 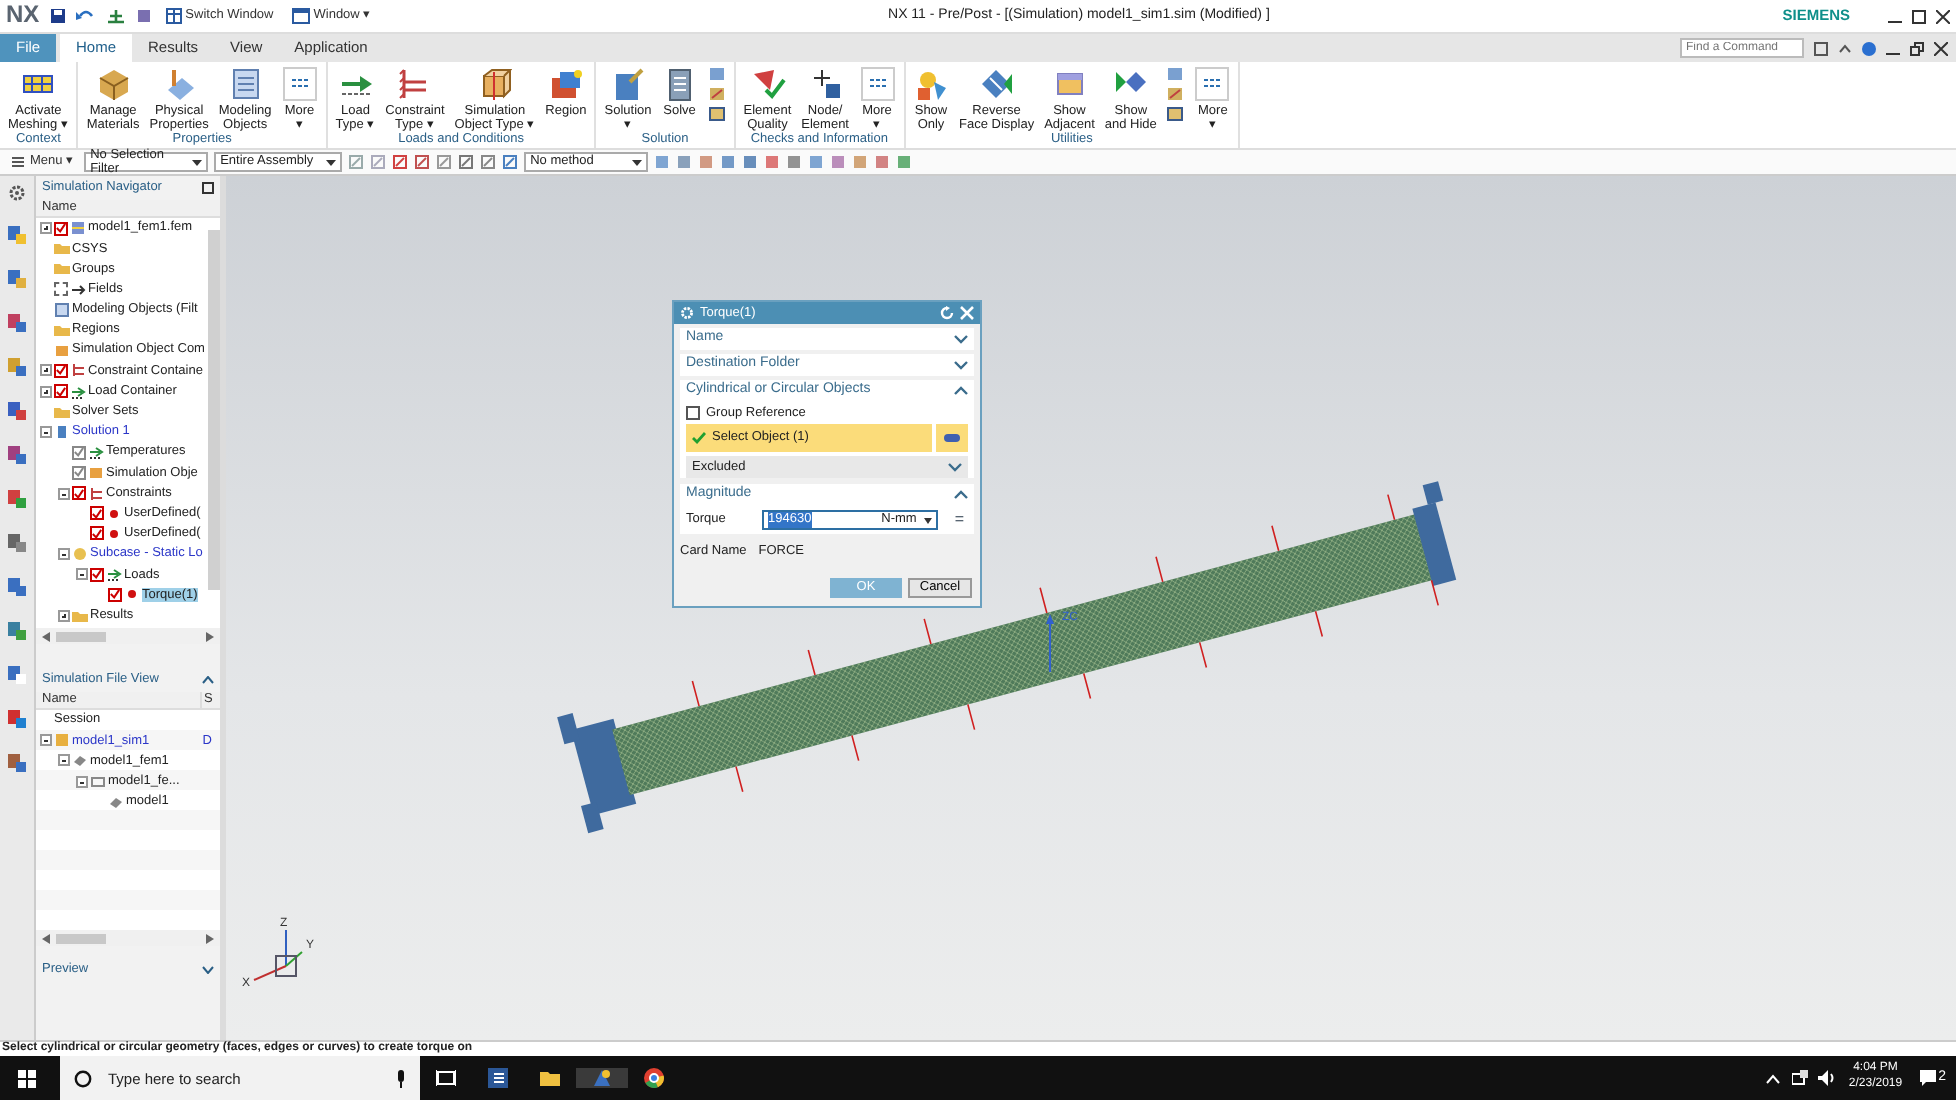 I want to click on reset-icon, so click(x=947, y=313).